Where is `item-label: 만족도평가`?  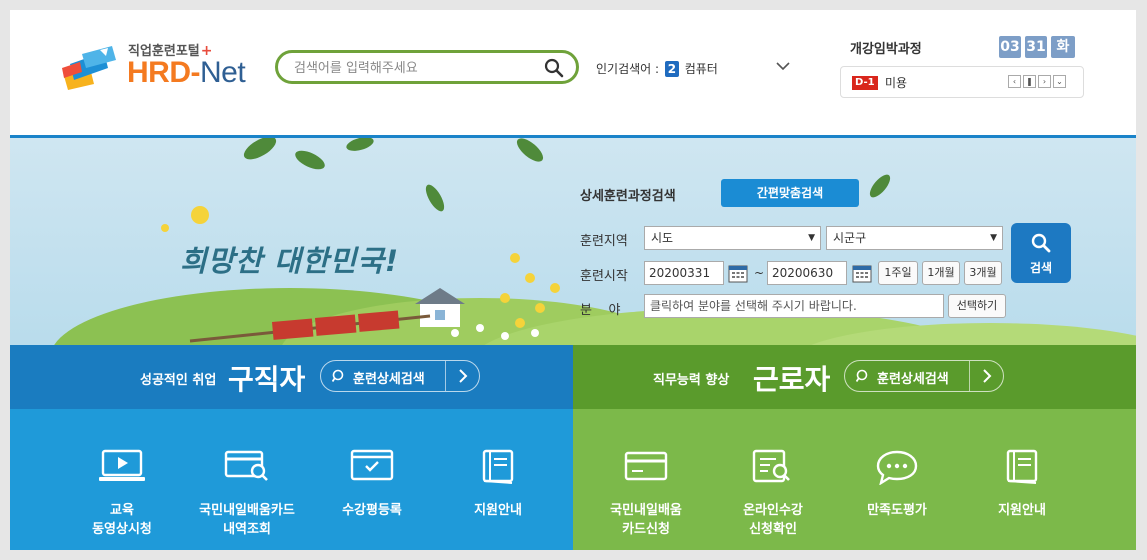
item-label: 만족도평가 is located at coordinates (897, 510).